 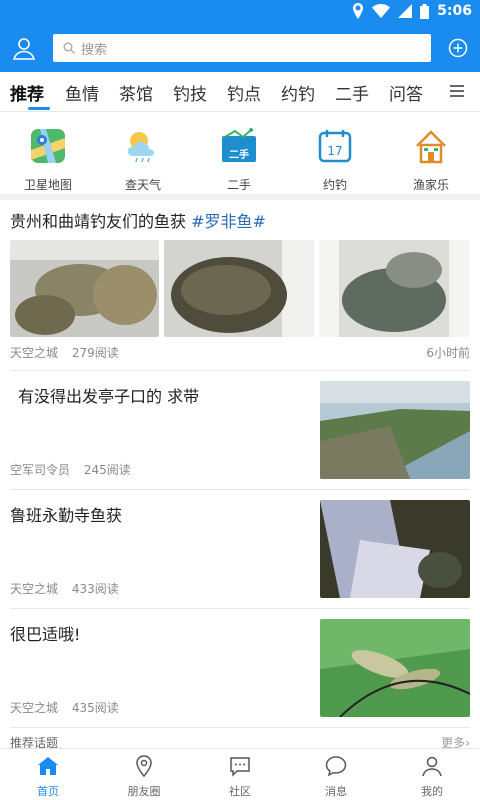 What do you see at coordinates (458, 48) in the screenshot?
I see `add-circle-icon` at bounding box center [458, 48].